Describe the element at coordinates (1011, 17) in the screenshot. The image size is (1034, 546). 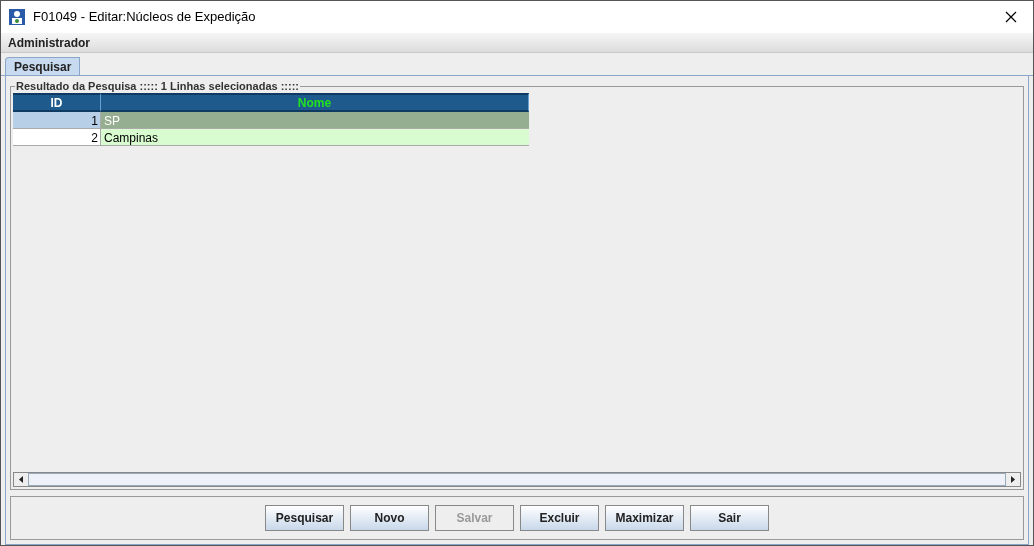
I see `close-icon` at that location.